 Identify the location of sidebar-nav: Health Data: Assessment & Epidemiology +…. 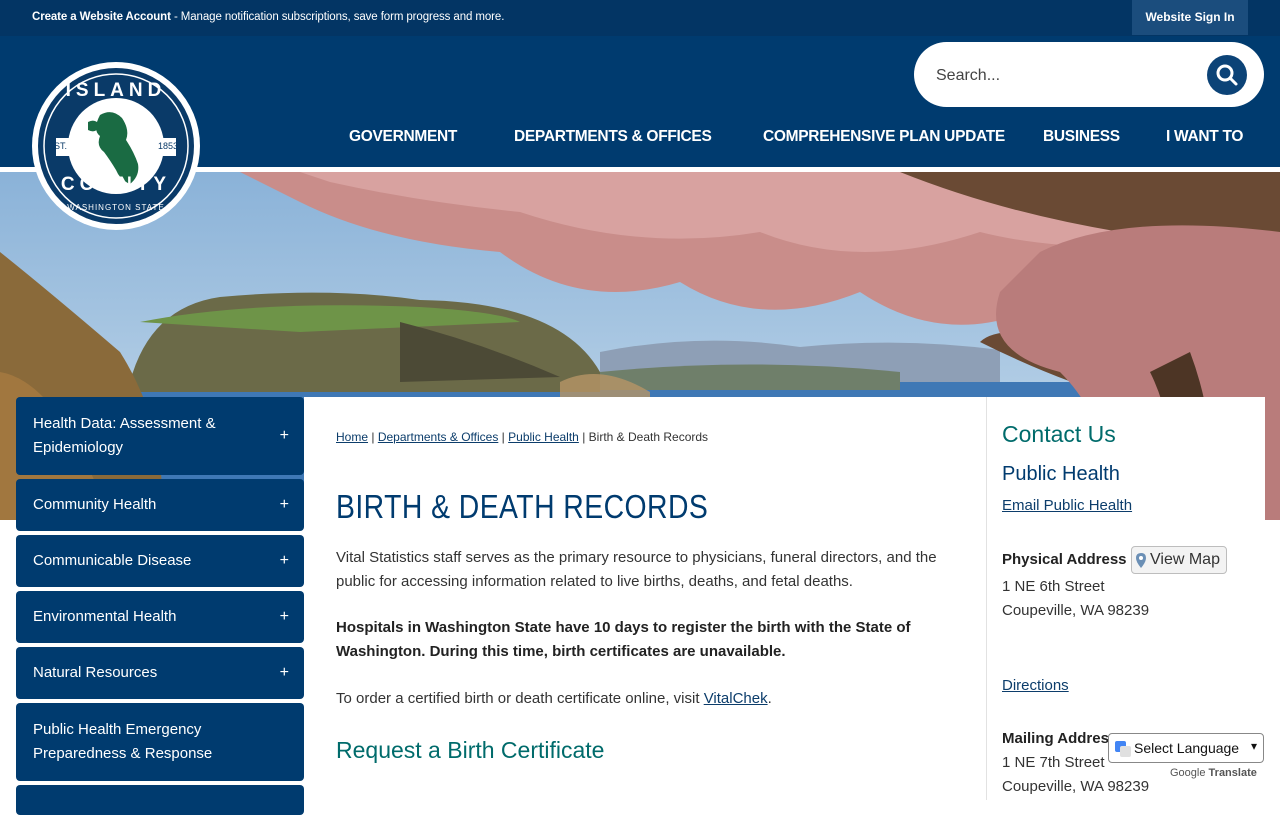
(160, 608).